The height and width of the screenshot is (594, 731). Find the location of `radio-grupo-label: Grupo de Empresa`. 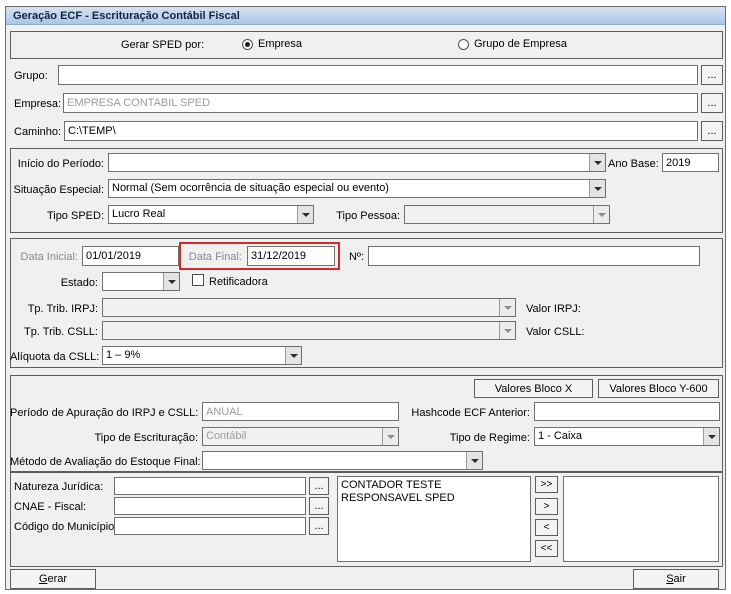

radio-grupo-label: Grupo de Empresa is located at coordinates (520, 44).